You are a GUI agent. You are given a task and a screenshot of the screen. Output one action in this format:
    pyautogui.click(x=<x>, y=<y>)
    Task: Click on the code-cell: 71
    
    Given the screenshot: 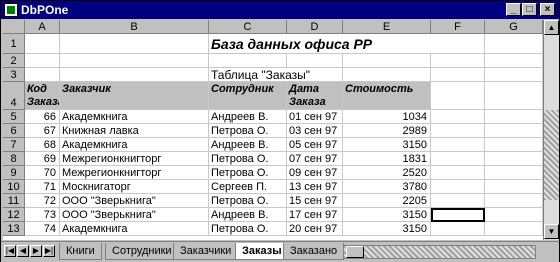 What is the action you would take?
    pyautogui.click(x=42, y=187)
    